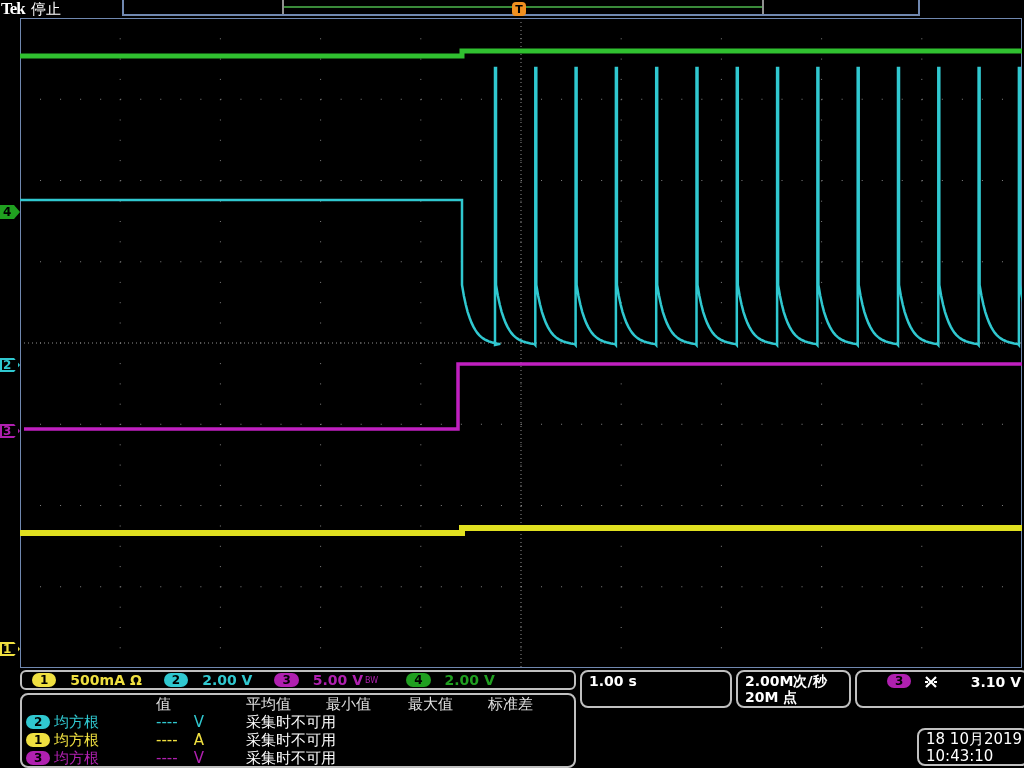 The image size is (1024, 768). I want to click on channel-offset-marker: 4, so click(10, 212).